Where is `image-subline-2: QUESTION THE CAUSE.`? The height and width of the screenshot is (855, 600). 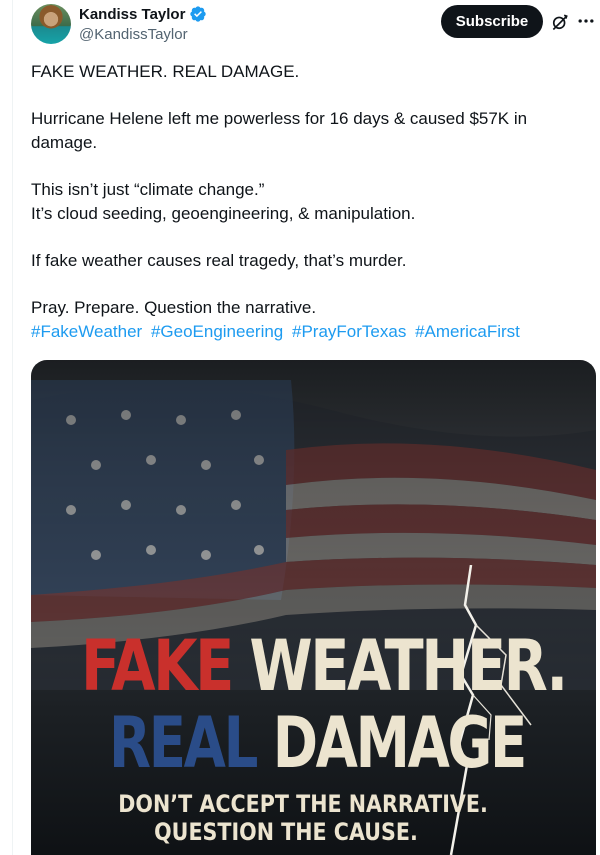
image-subline-2: QUESTION THE CAUSE. is located at coordinates (286, 832).